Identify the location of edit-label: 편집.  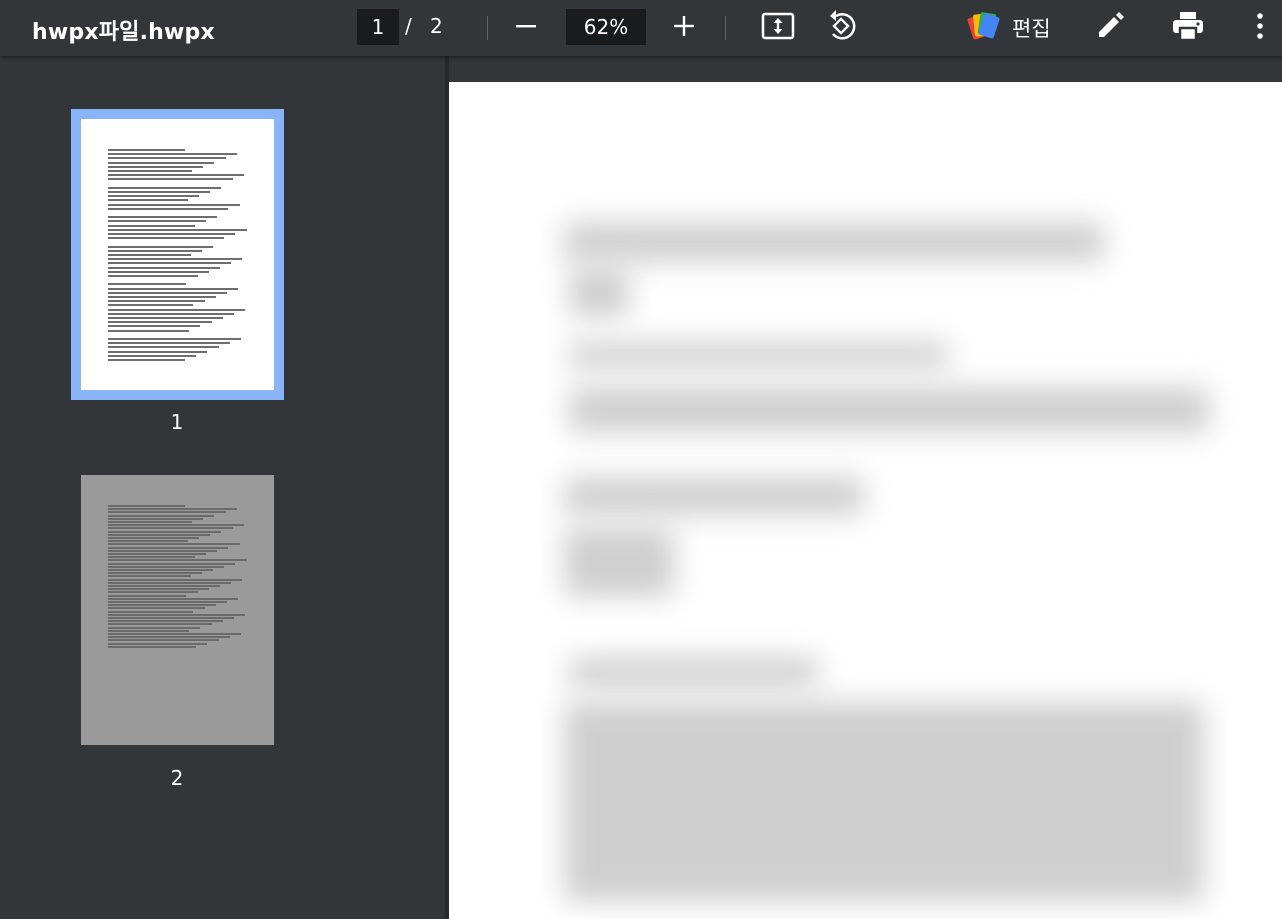
(1031, 29).